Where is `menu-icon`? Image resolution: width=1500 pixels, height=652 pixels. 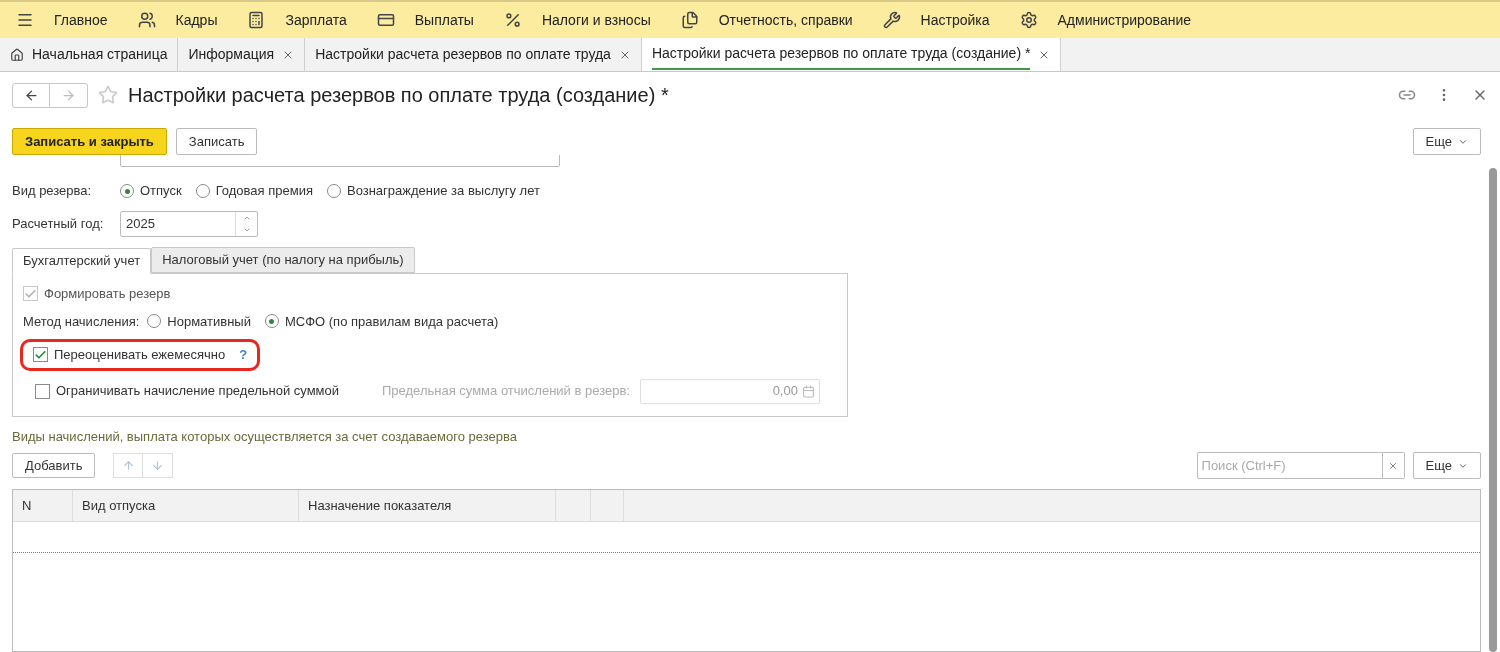
menu-icon is located at coordinates (25, 20).